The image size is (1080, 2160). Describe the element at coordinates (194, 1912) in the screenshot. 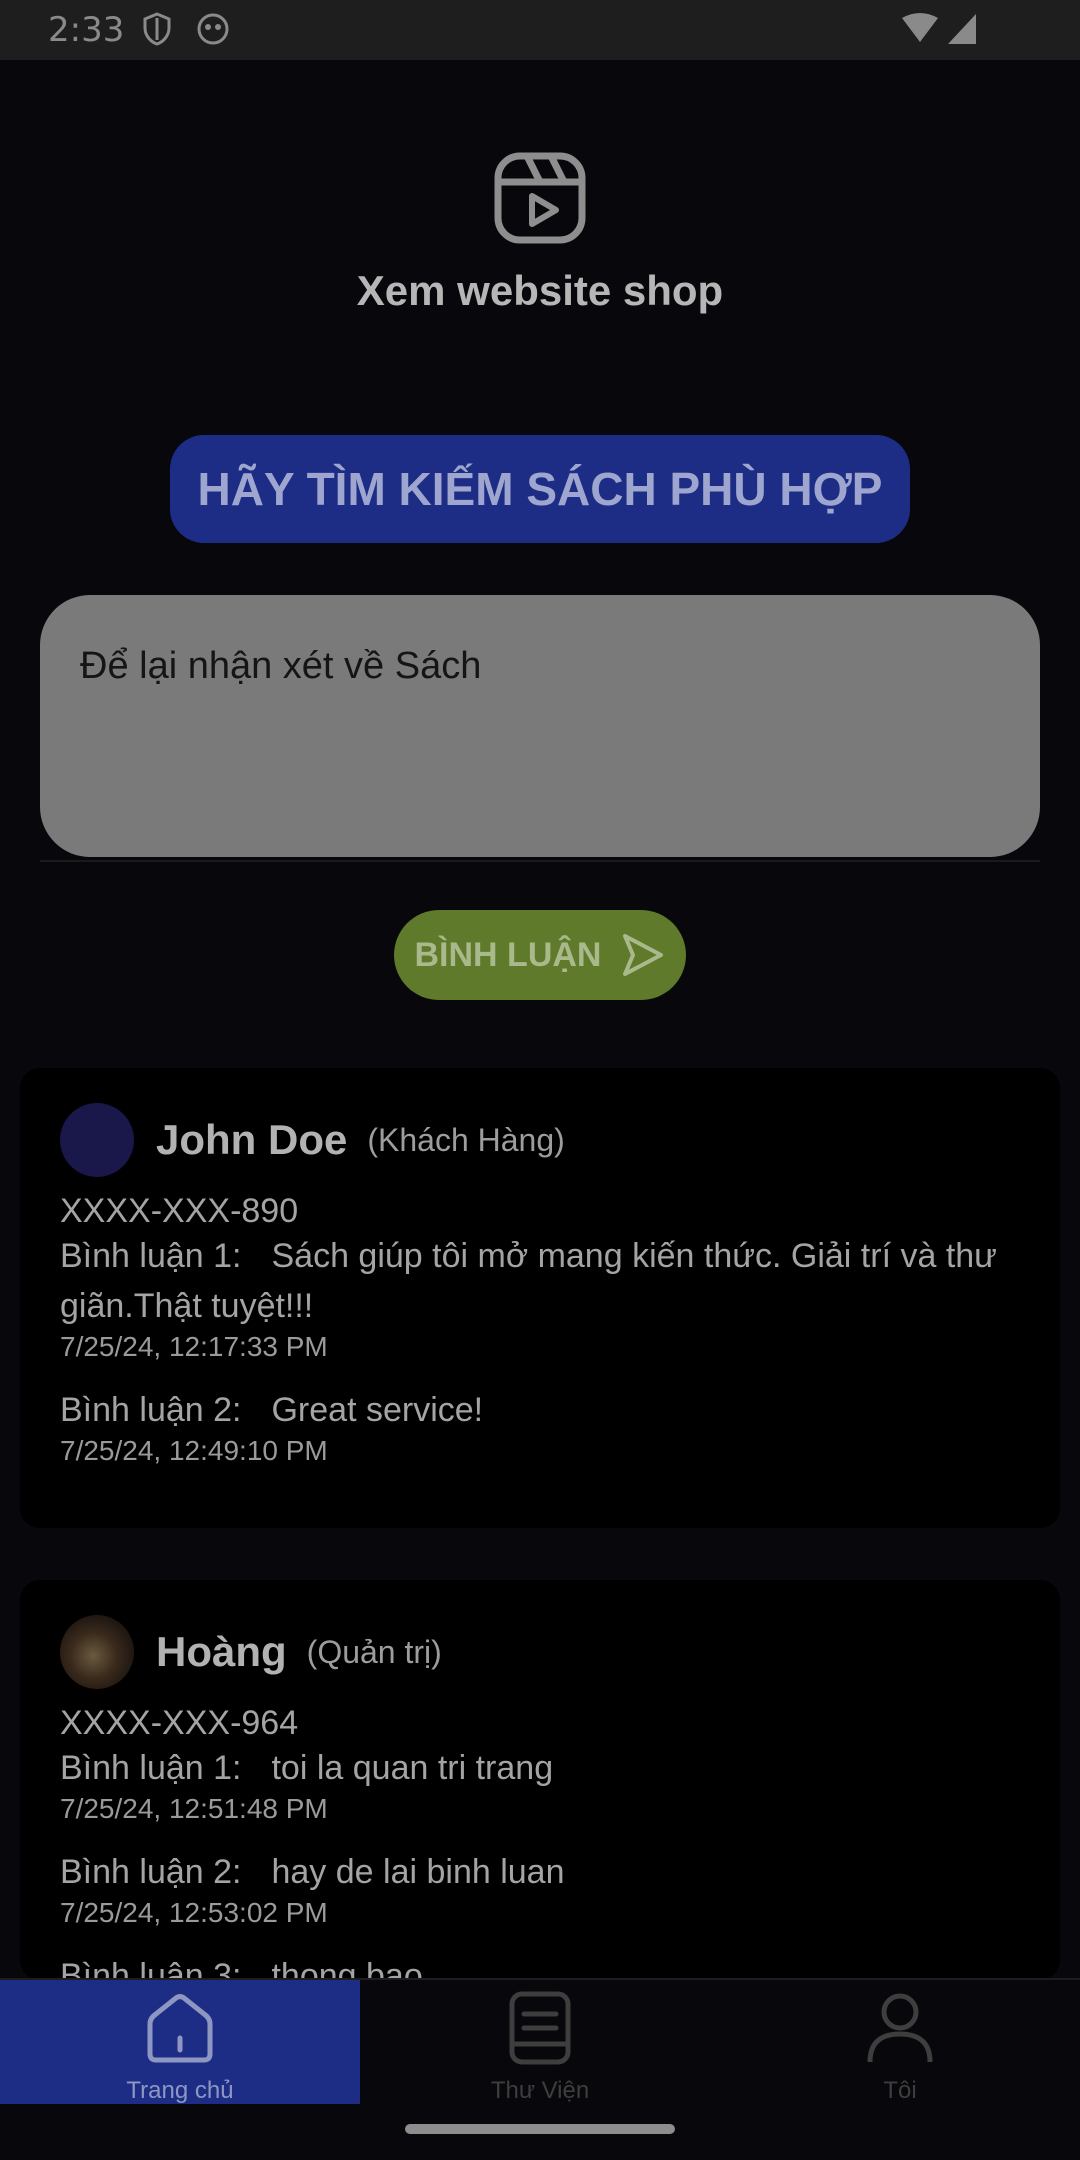

I see `comment-time: 7/25/24, 12:53:02 PM` at that location.